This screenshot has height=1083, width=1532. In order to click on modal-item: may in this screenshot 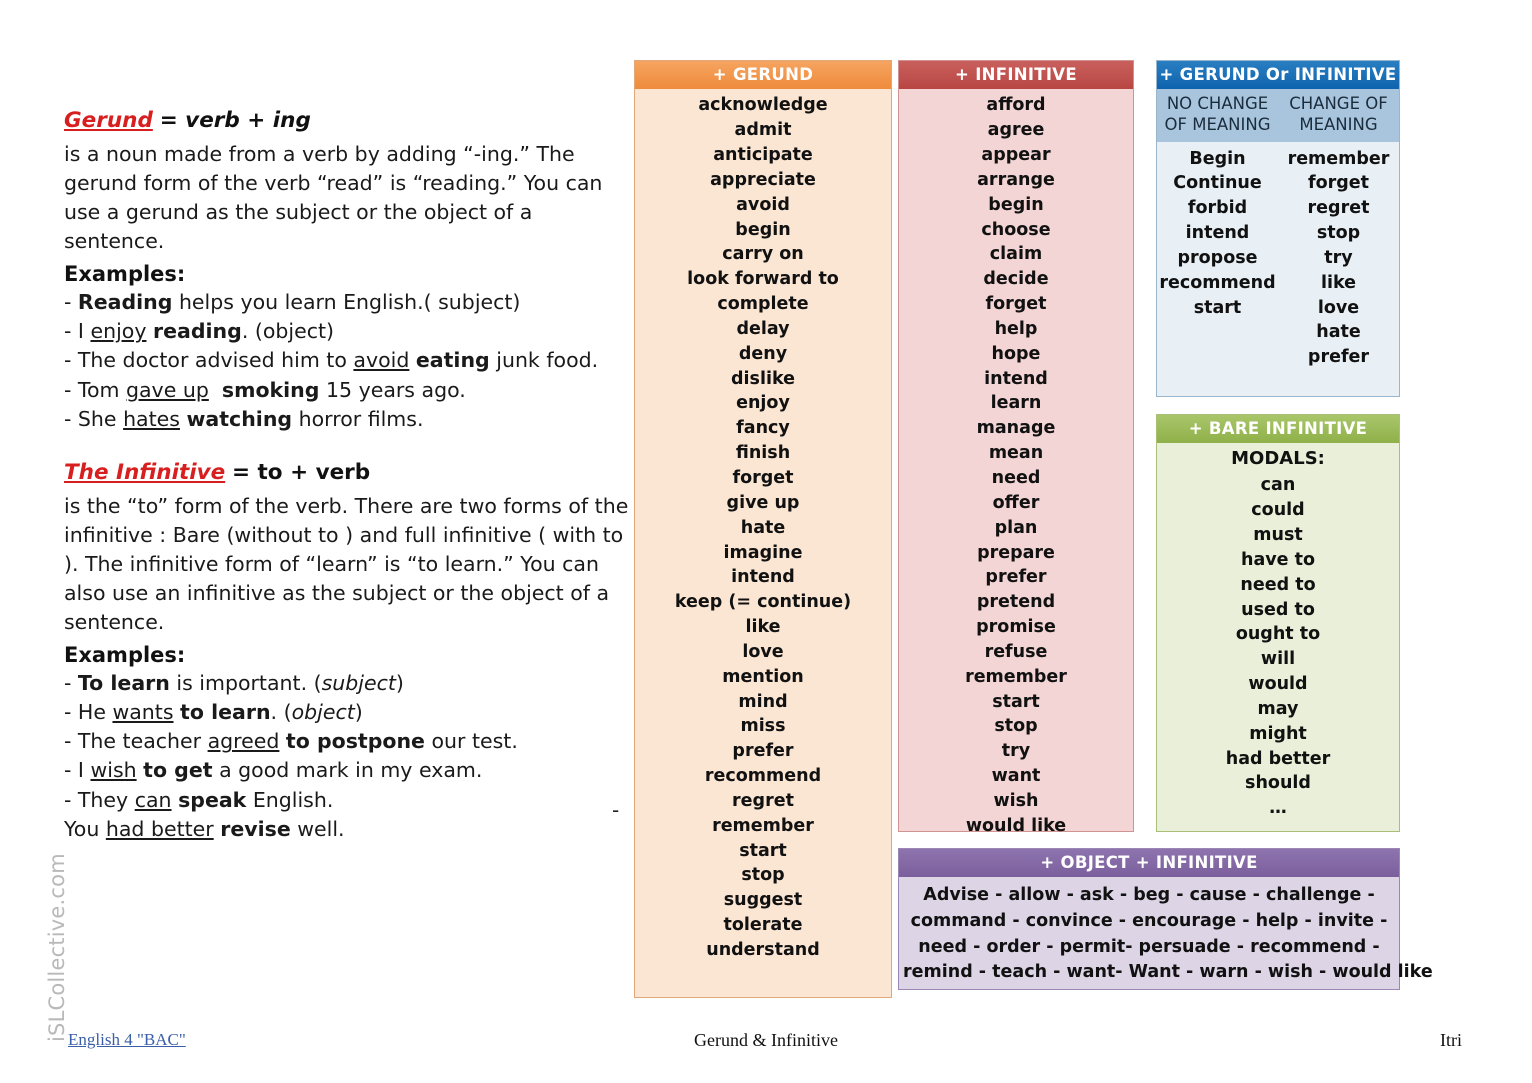, I will do `click(1278, 708)`.